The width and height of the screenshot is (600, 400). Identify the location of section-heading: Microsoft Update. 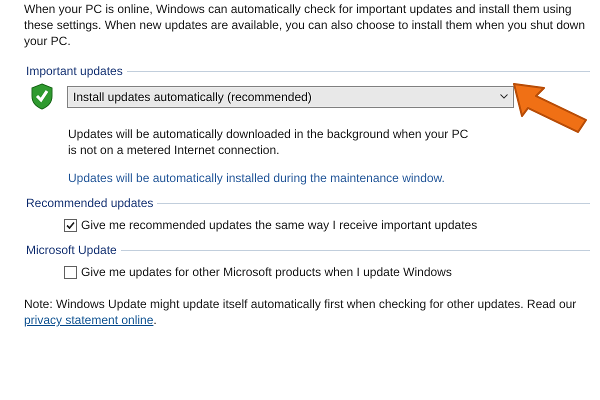
(71, 250).